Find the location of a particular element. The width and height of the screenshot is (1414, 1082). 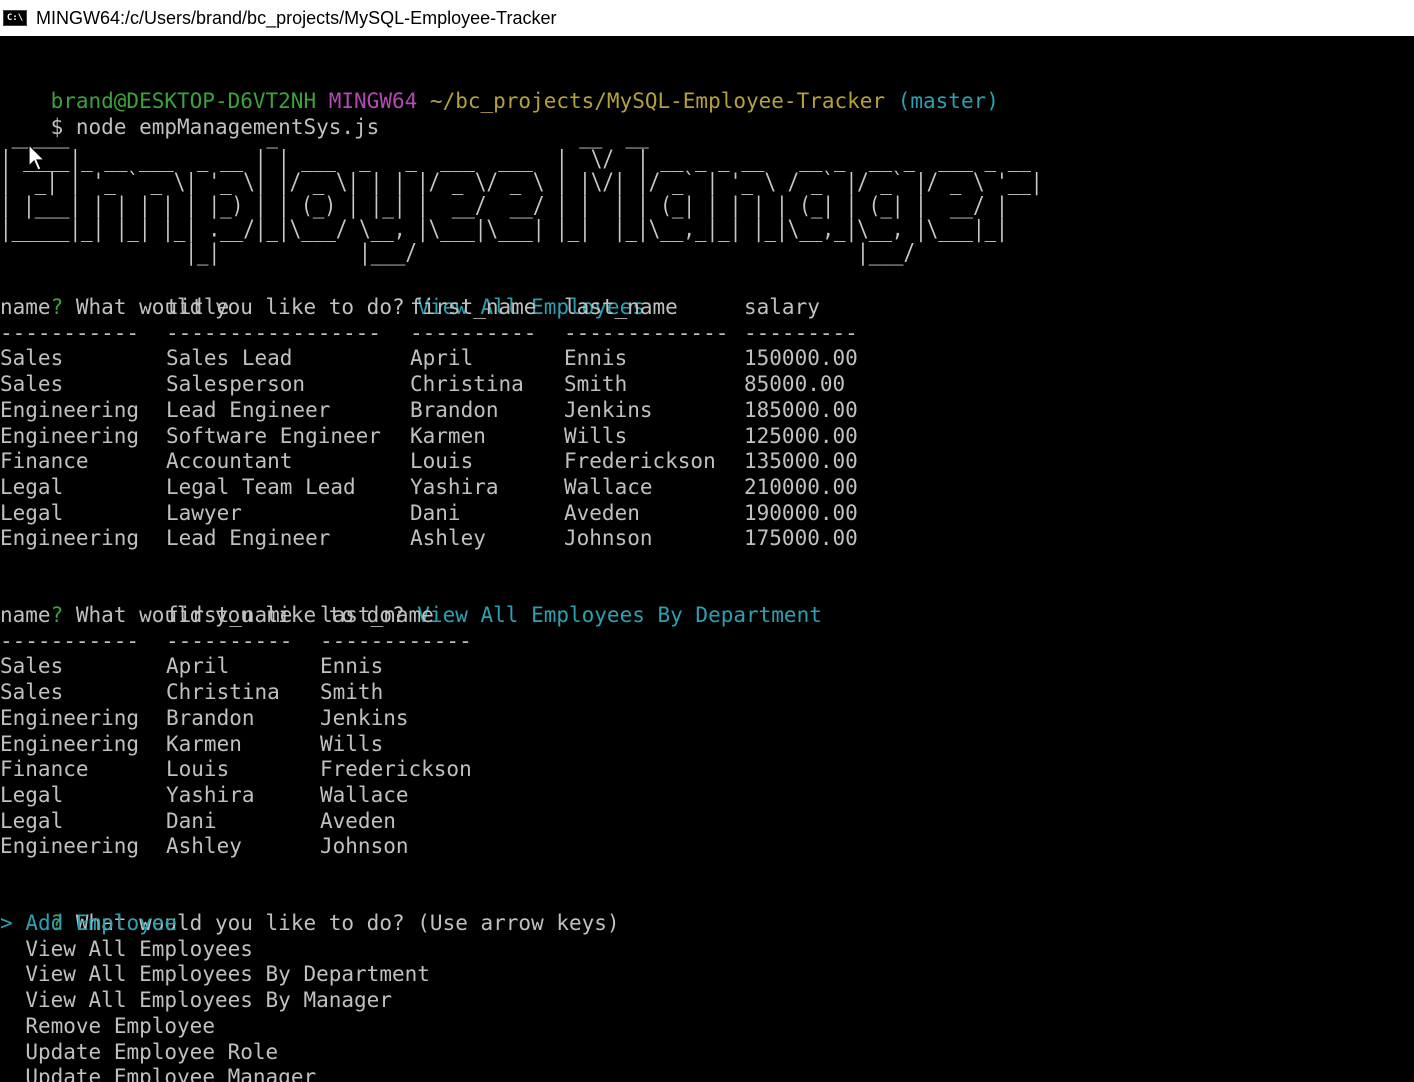

menu-item: View All Employees By Department is located at coordinates (215, 974).